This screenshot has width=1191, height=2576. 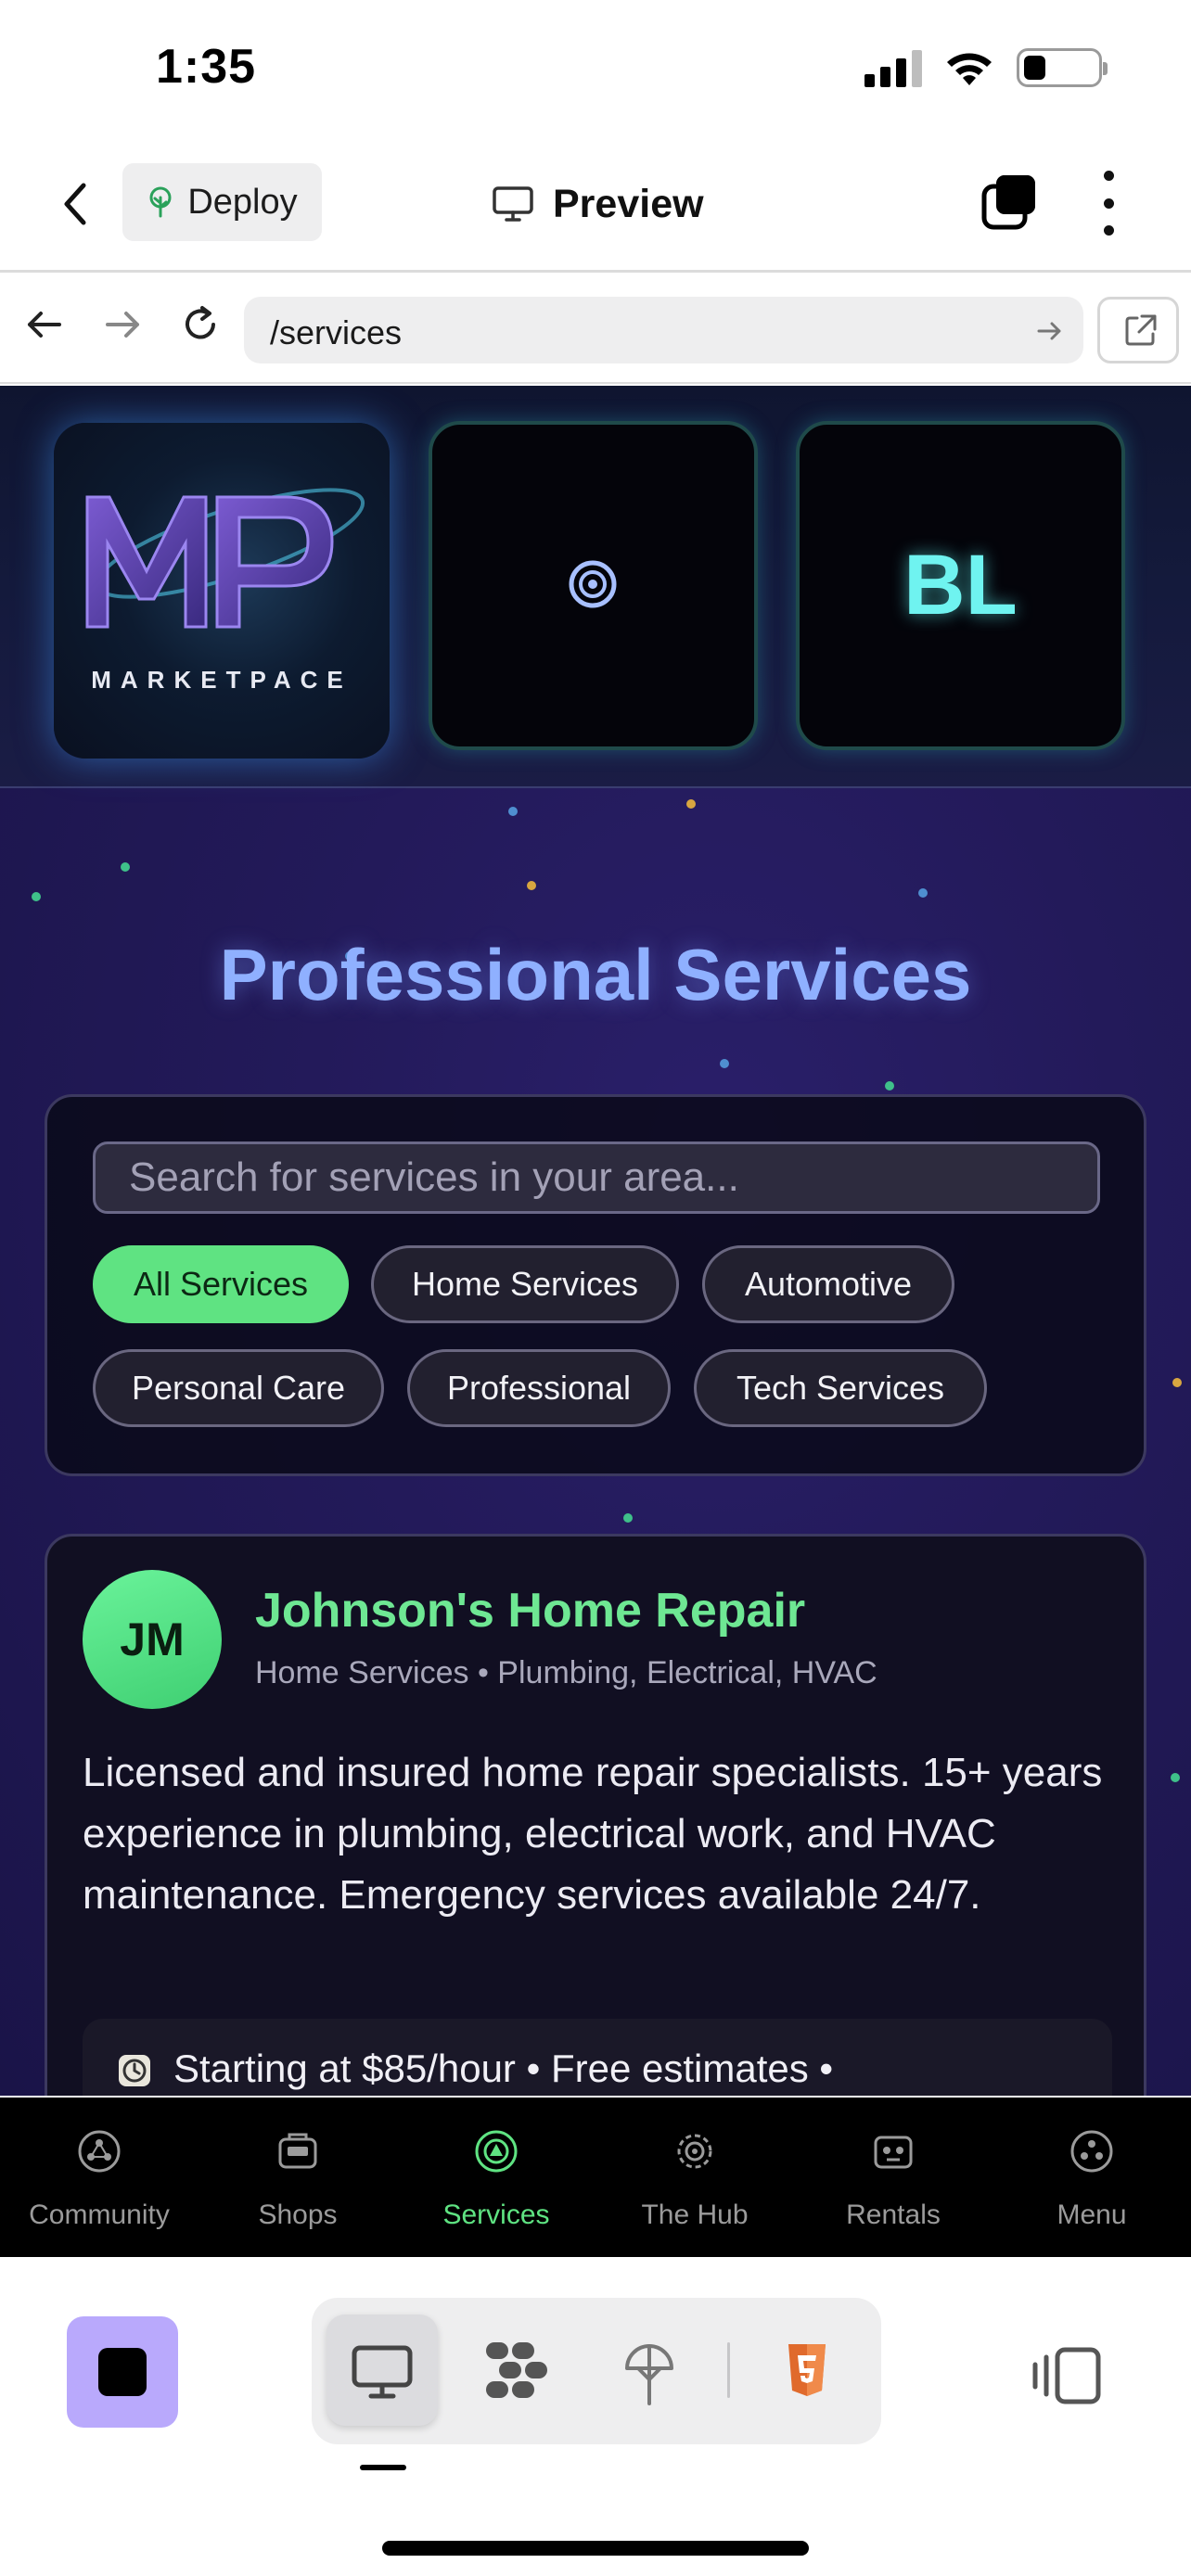 I want to click on segment-divider, so click(x=728, y=2370).